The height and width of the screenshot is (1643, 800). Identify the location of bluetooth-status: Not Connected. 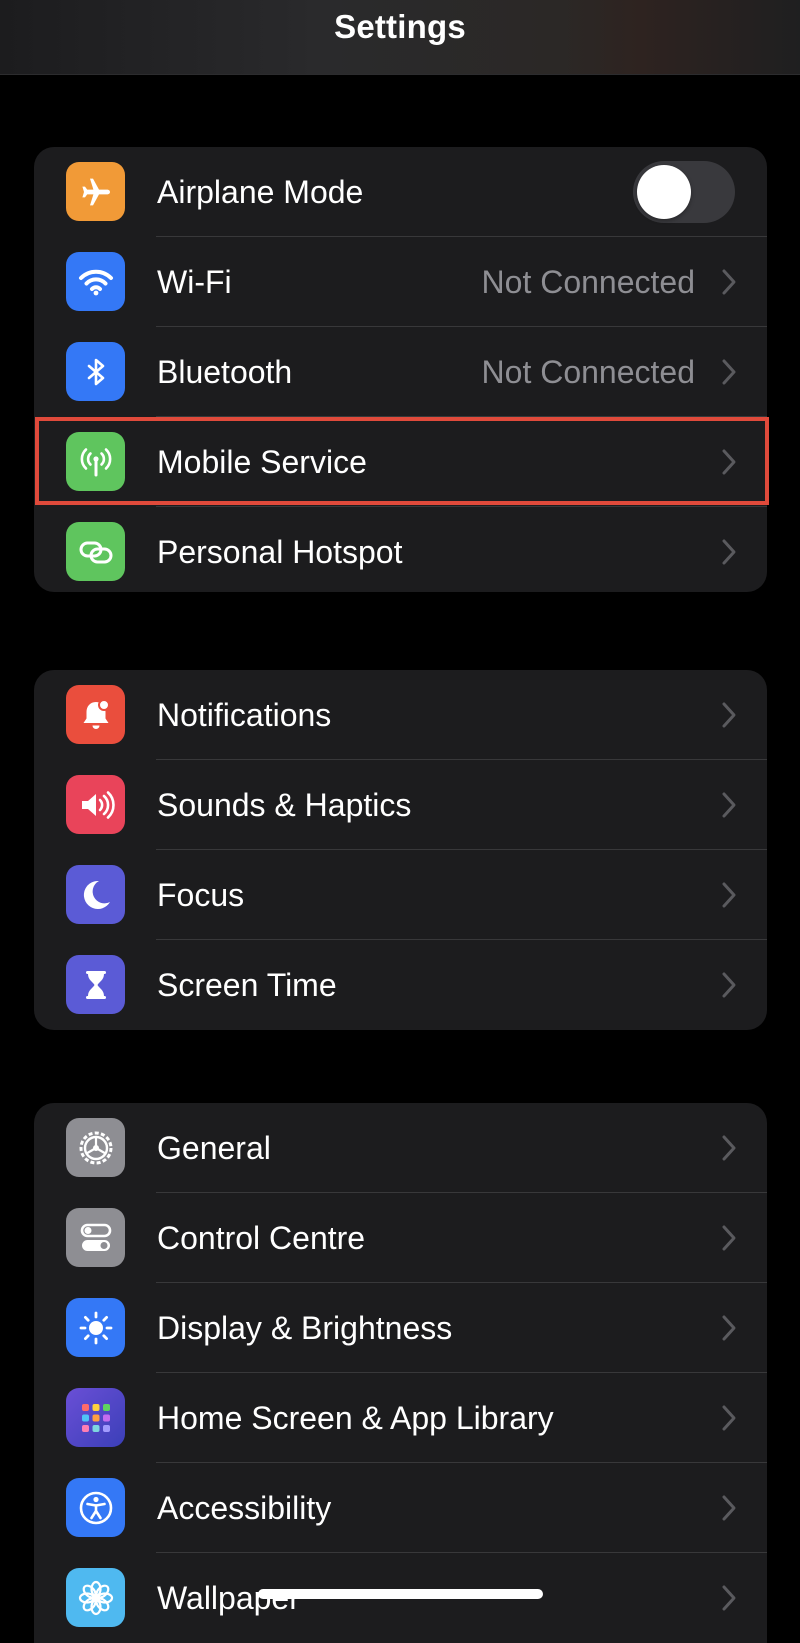
(588, 372).